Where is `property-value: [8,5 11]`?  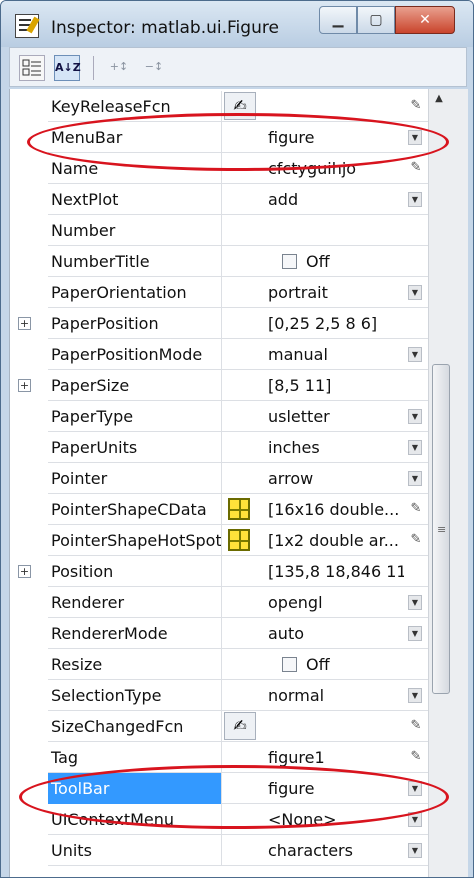
property-value: [8,5 11] is located at coordinates (336, 385).